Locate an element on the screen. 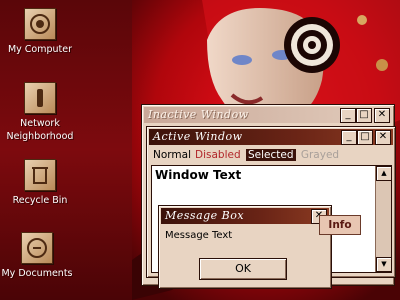 This screenshot has width=400, height=300. message-box: Message Box ✕ Message Text OK is located at coordinates (245, 247).